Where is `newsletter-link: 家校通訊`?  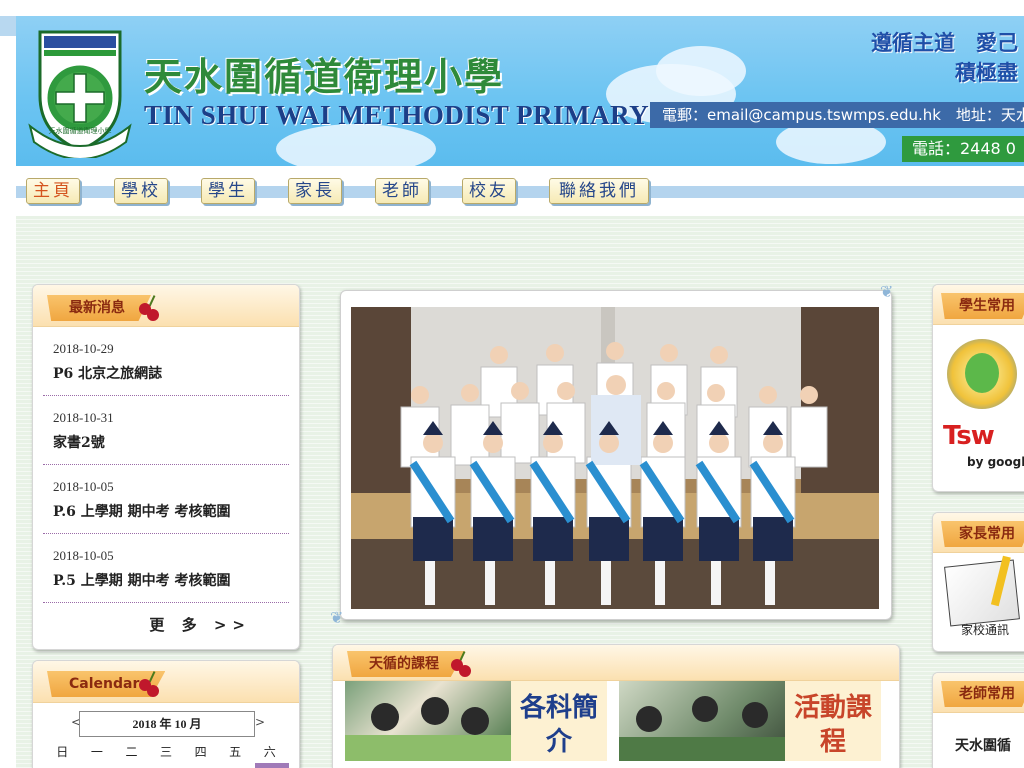
newsletter-link: 家校通訊 is located at coordinates (985, 629).